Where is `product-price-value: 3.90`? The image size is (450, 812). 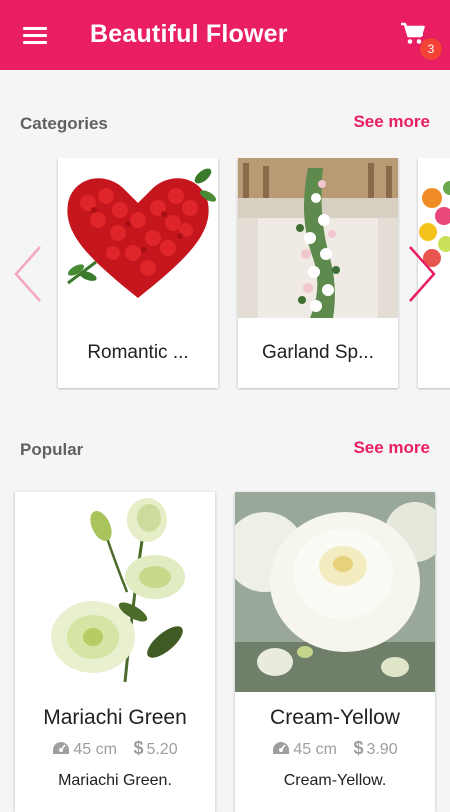 product-price-value: 3.90 is located at coordinates (382, 749).